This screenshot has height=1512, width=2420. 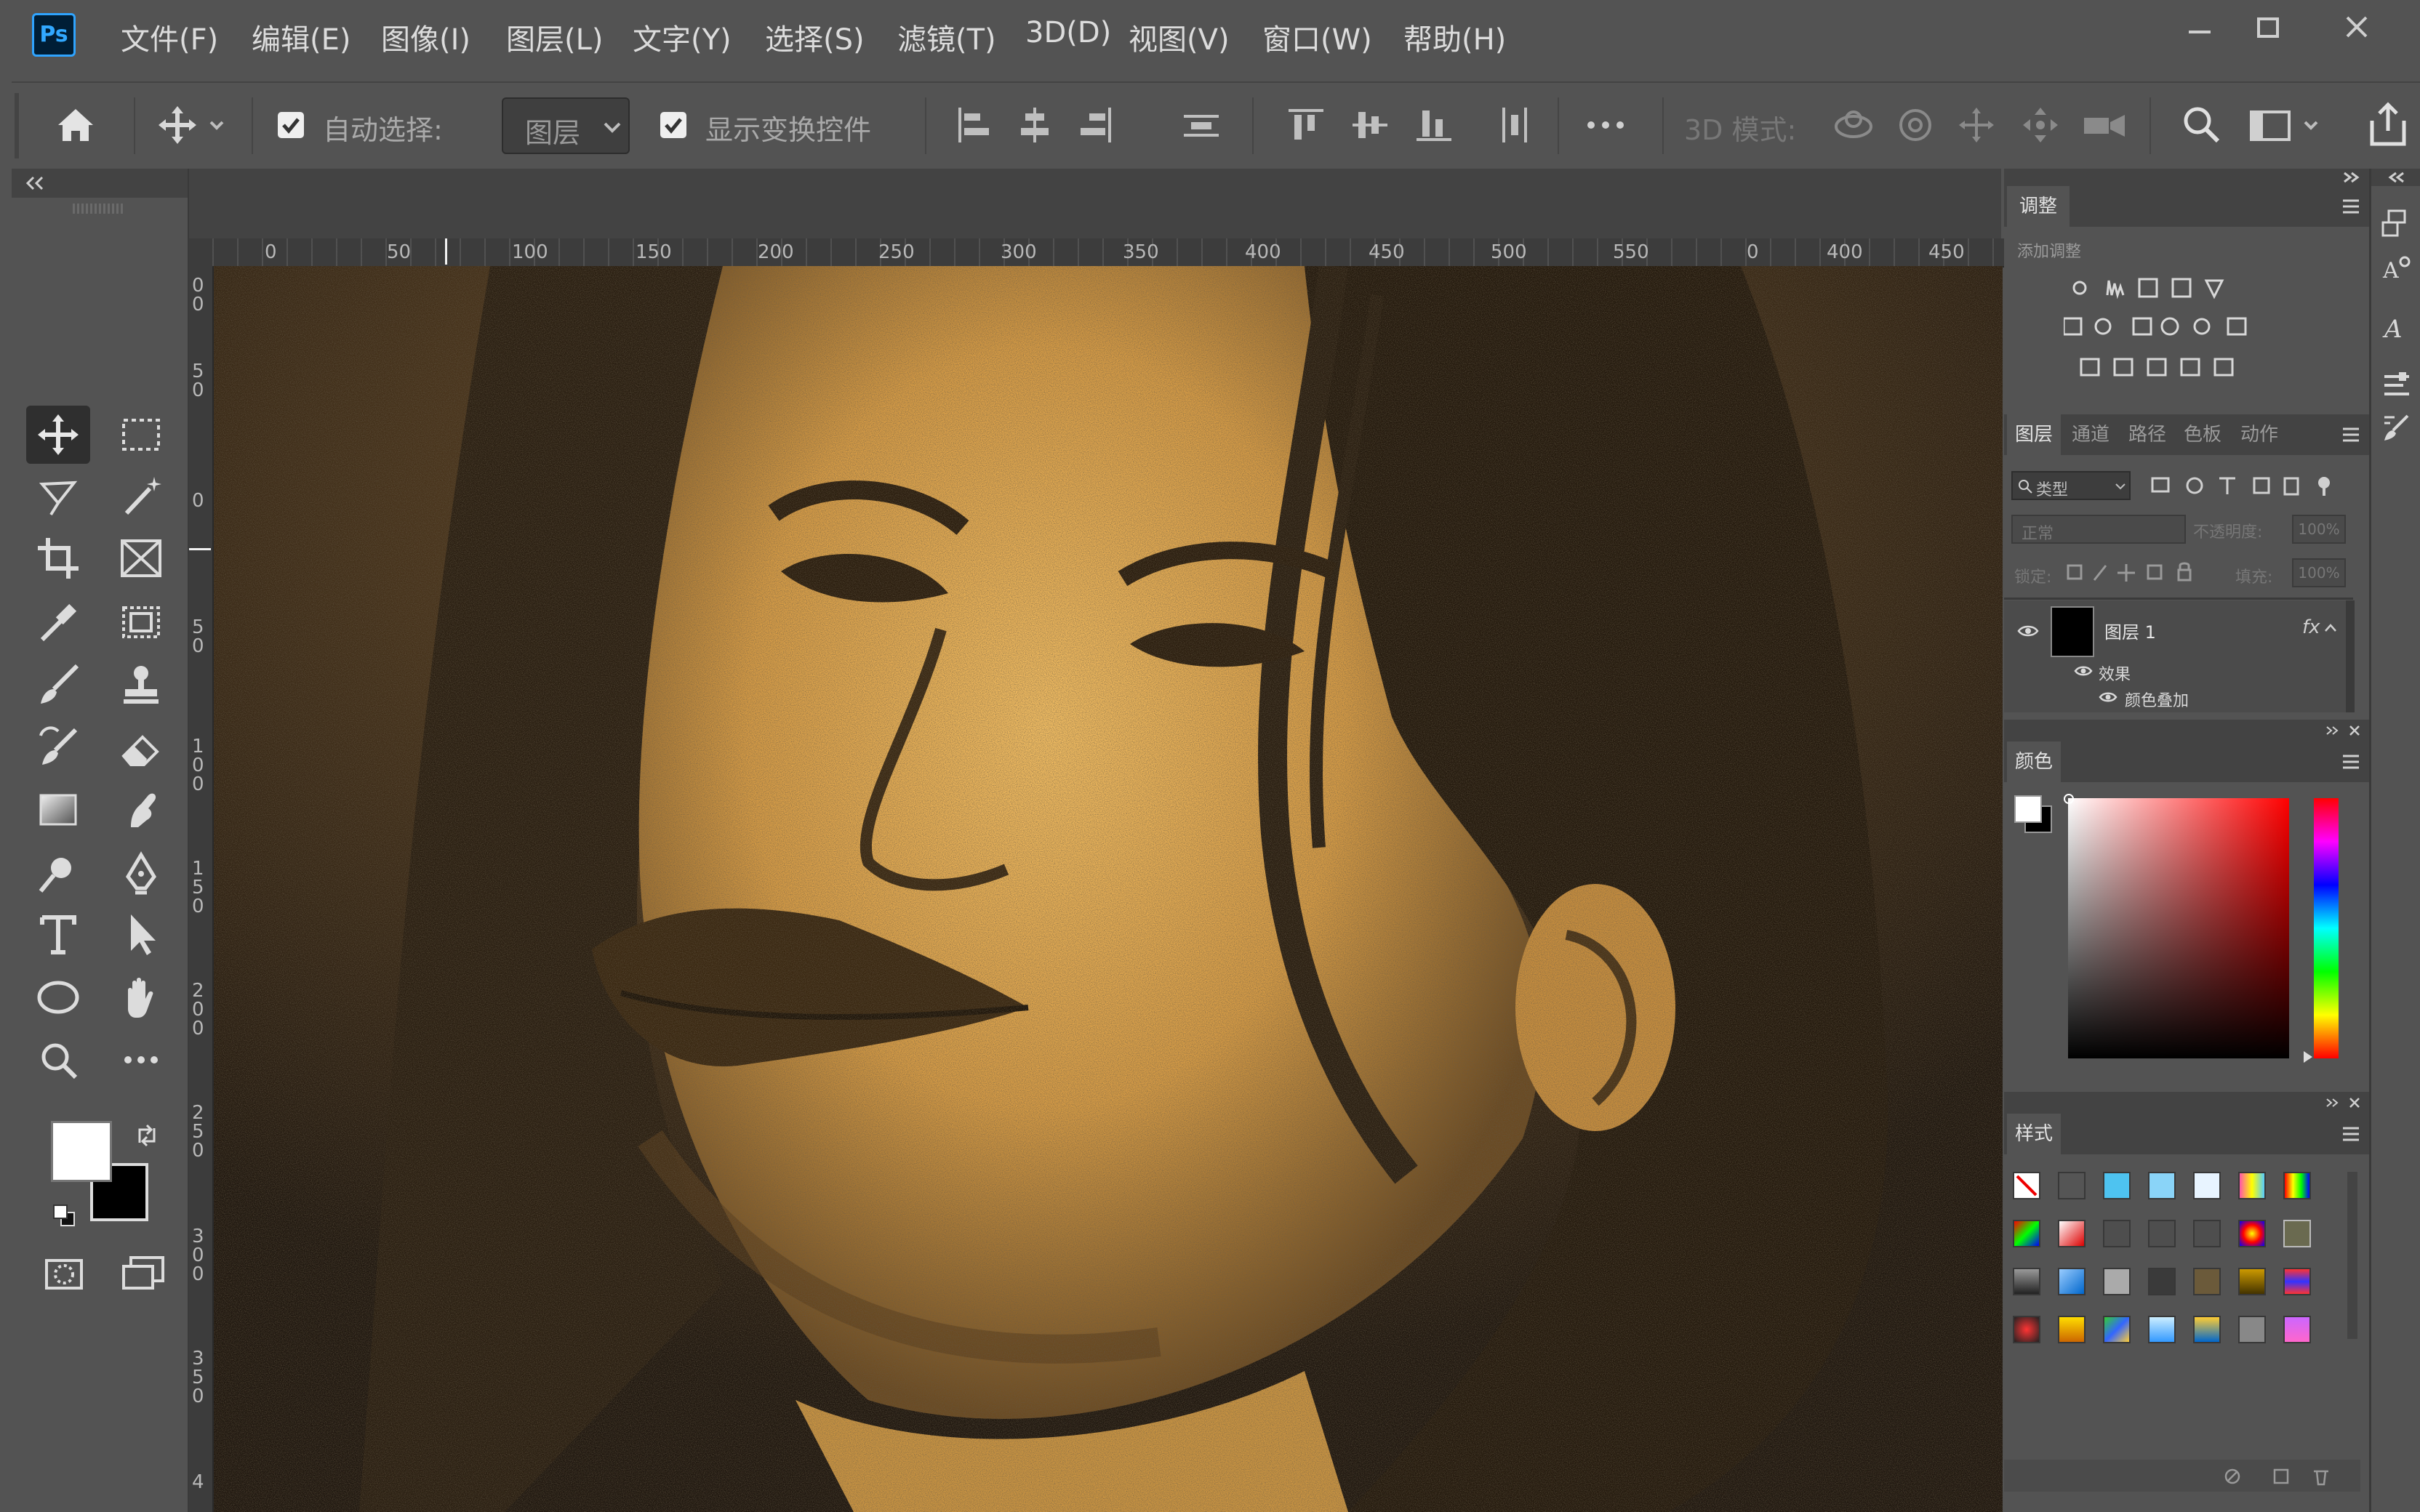 I want to click on home-icon, so click(x=75, y=125).